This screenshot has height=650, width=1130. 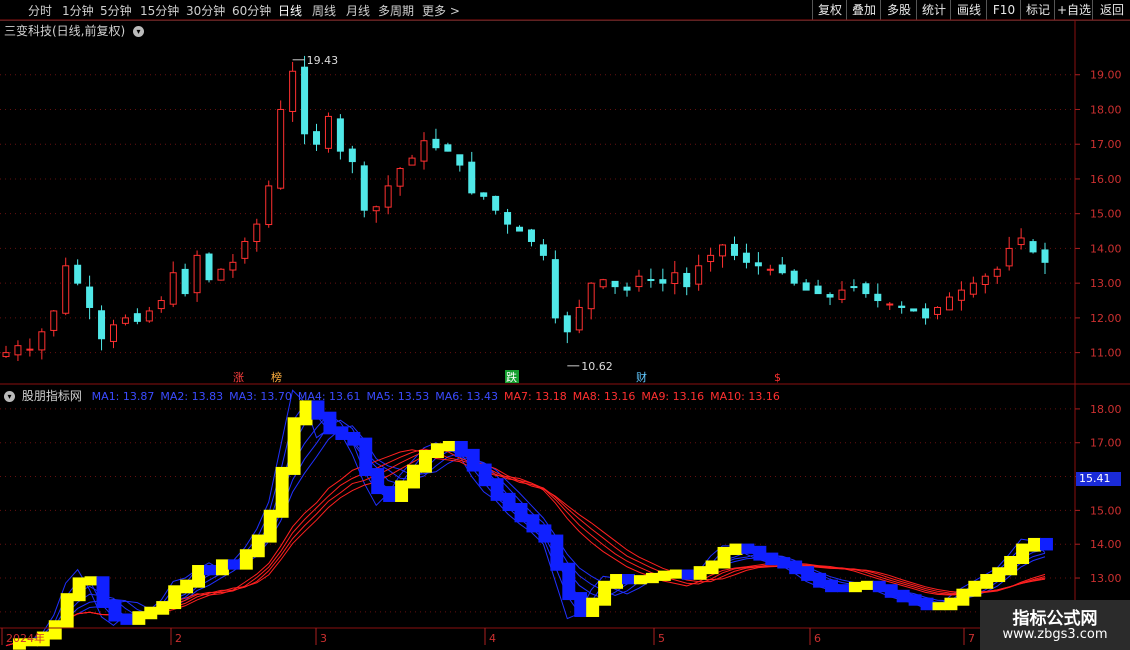 I want to click on low-price-label: 10.62, so click(x=597, y=366).